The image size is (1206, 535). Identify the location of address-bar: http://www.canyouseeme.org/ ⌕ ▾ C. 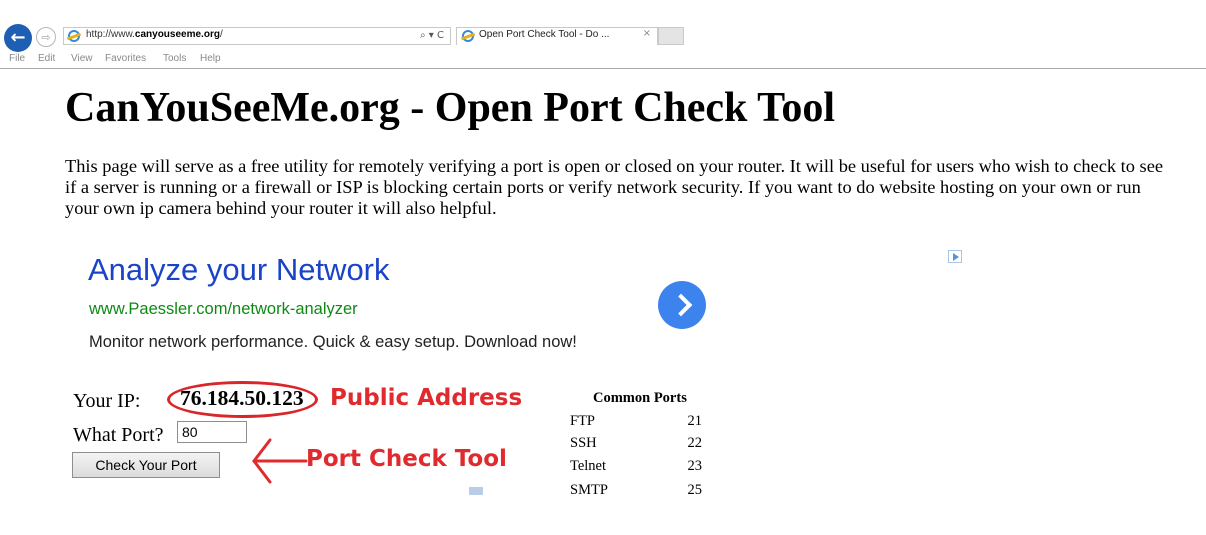
(257, 36).